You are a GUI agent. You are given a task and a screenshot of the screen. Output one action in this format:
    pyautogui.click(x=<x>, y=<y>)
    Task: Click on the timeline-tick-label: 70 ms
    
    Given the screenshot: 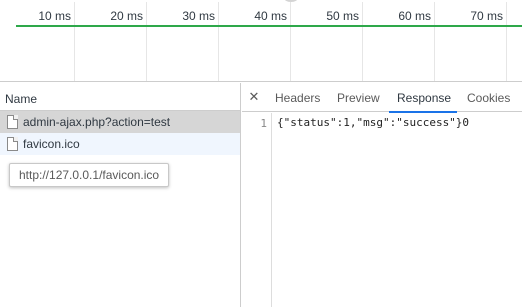 What is the action you would take?
    pyautogui.click(x=486, y=16)
    